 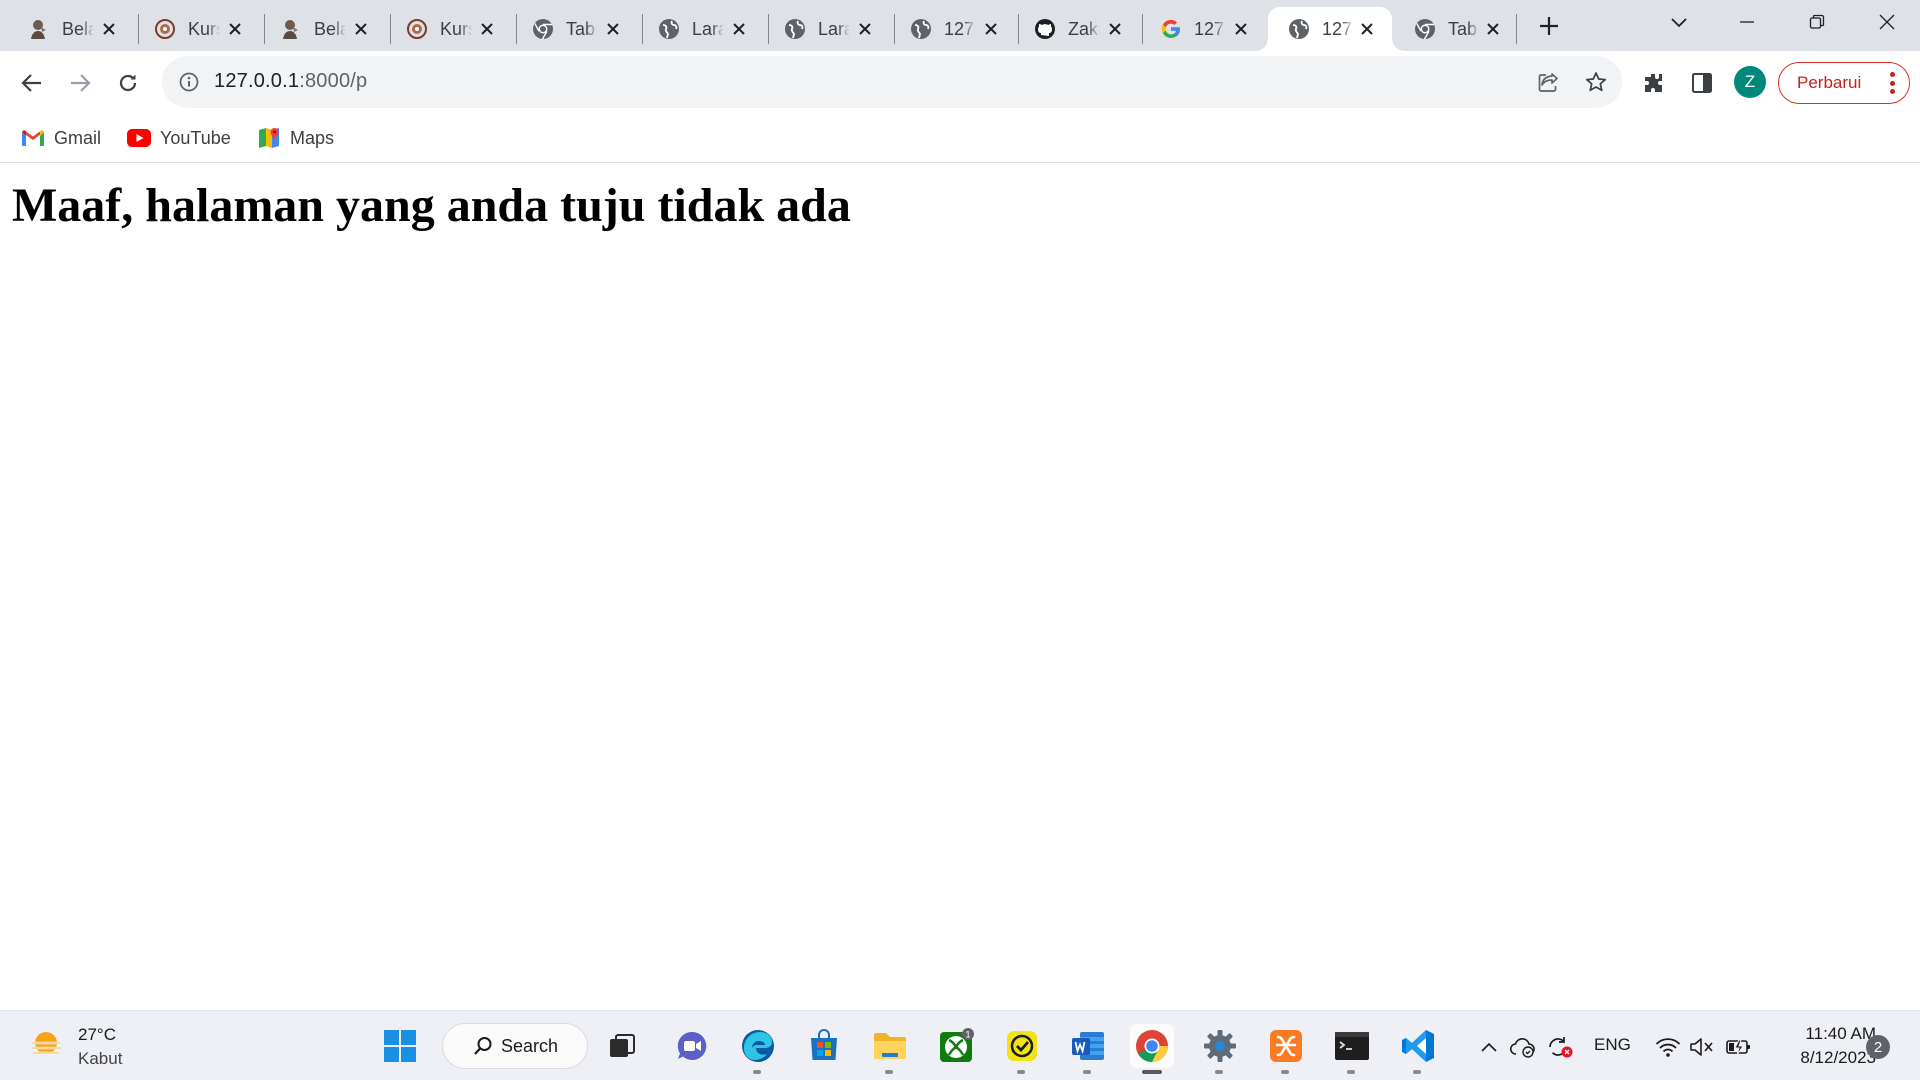 What do you see at coordinates (1286, 1049) in the screenshot?
I see `taskbar-app-xampp` at bounding box center [1286, 1049].